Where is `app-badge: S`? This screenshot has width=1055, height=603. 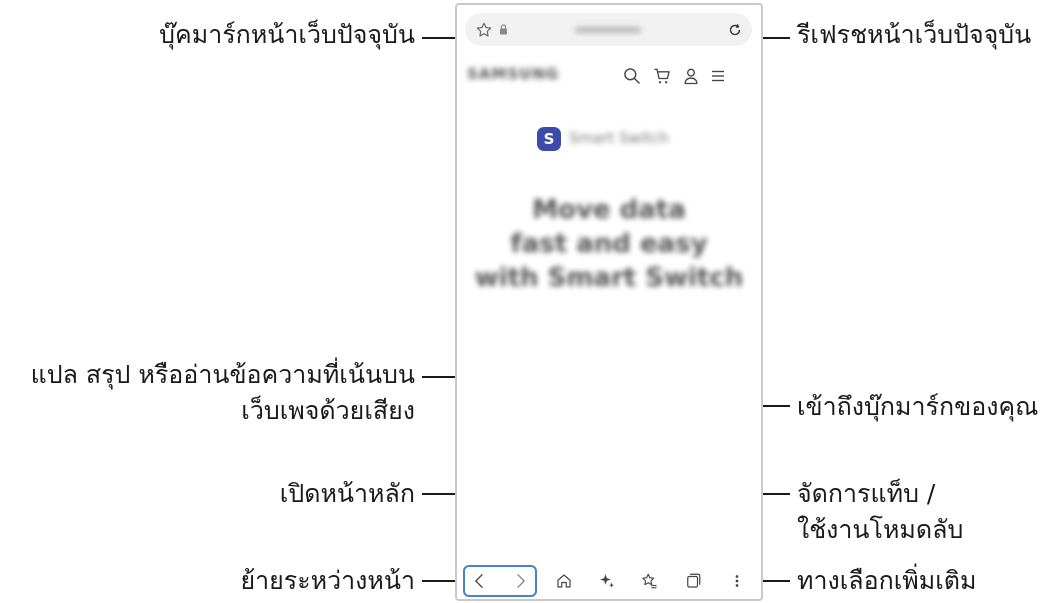 app-badge: S is located at coordinates (549, 139).